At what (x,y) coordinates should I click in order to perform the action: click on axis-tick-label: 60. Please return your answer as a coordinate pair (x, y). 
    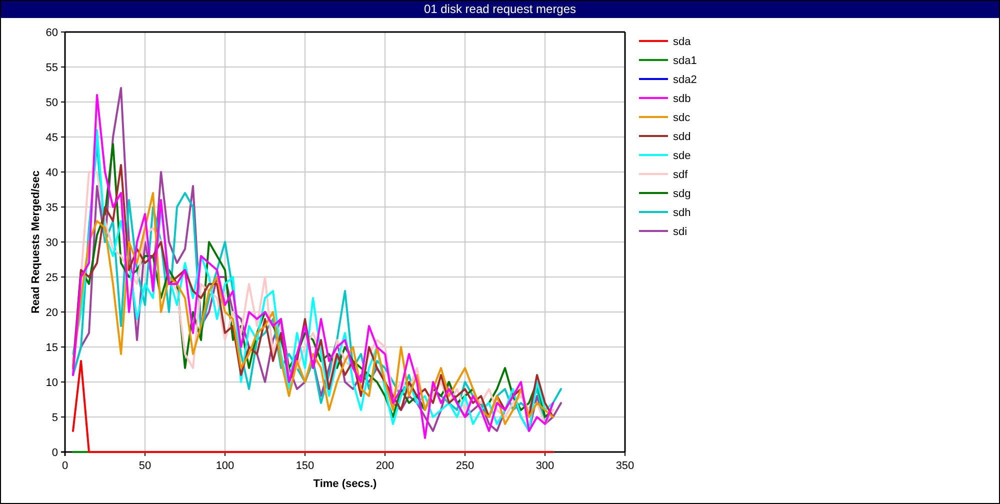
    Looking at the image, I should click on (52, 33).